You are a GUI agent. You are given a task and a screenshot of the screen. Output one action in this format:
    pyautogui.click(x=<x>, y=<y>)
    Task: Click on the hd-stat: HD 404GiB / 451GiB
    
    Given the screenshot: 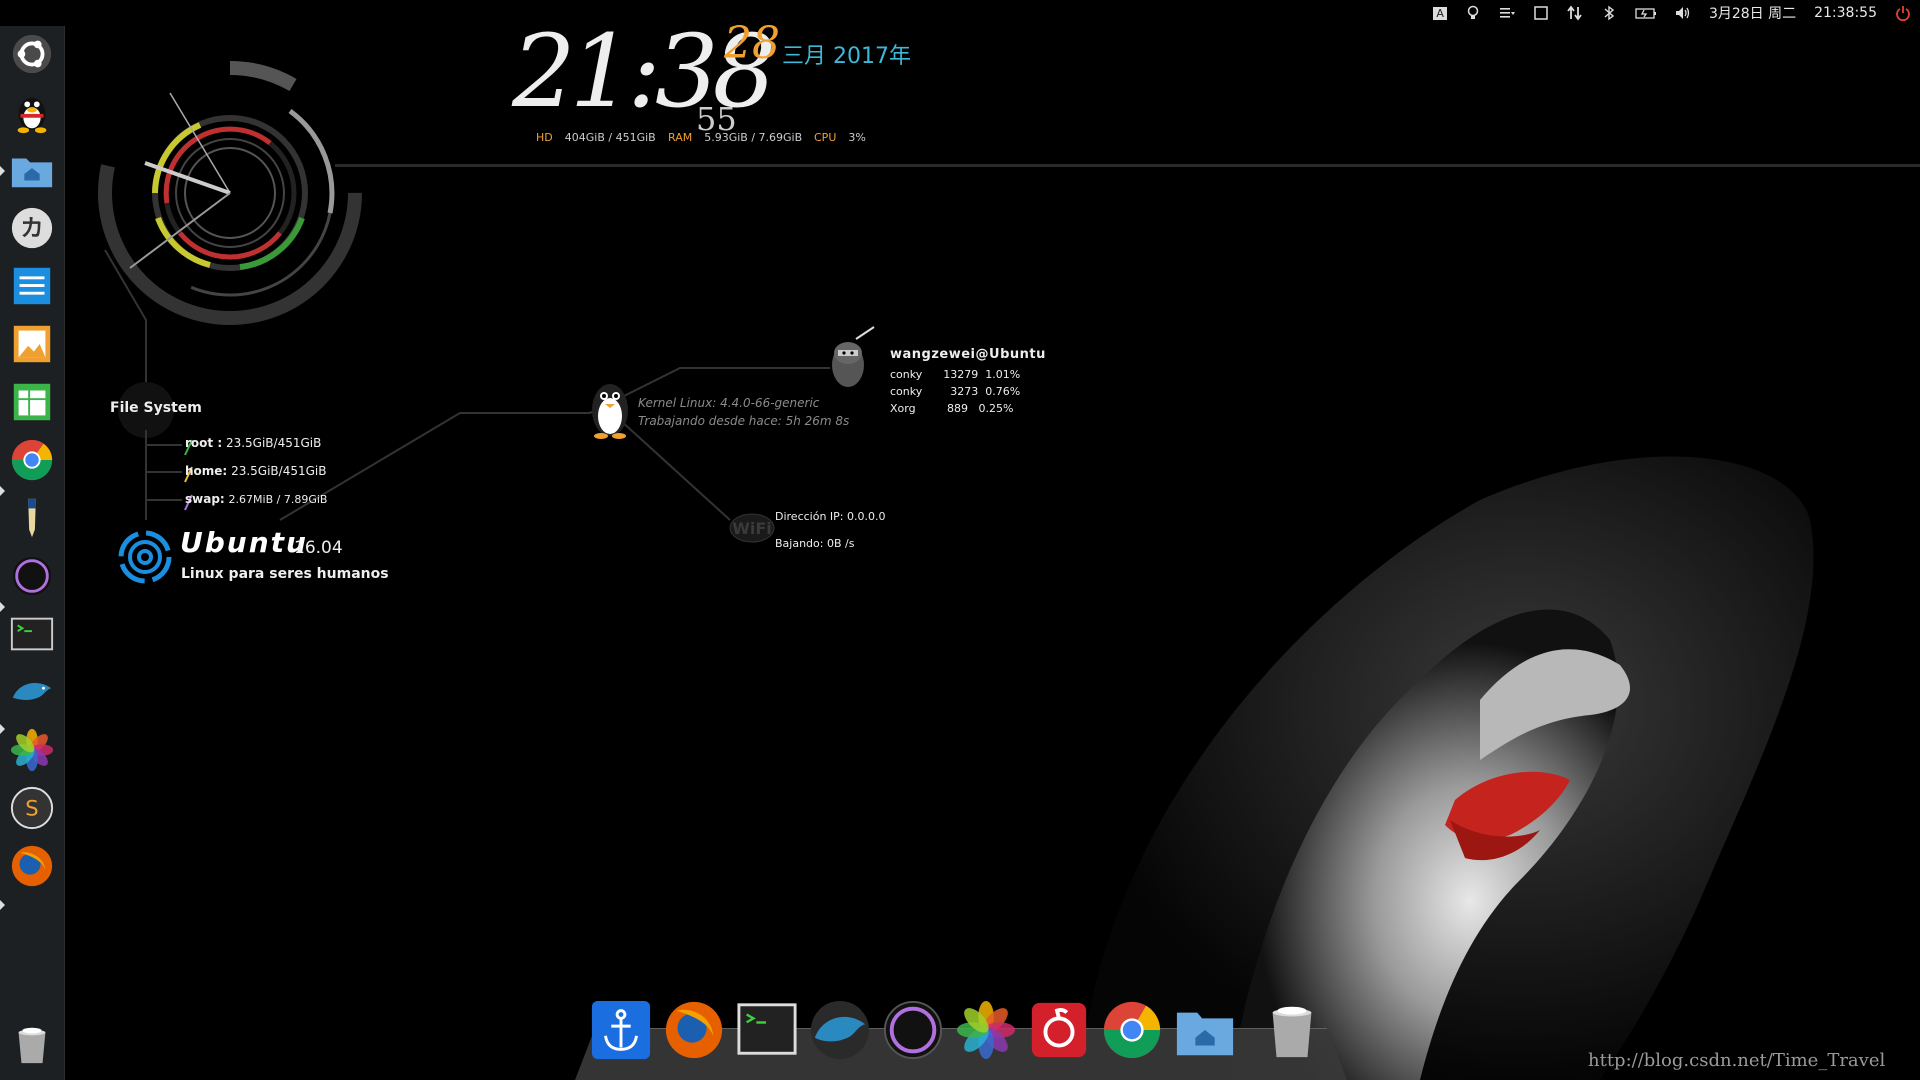 What is the action you would take?
    pyautogui.click(x=596, y=137)
    